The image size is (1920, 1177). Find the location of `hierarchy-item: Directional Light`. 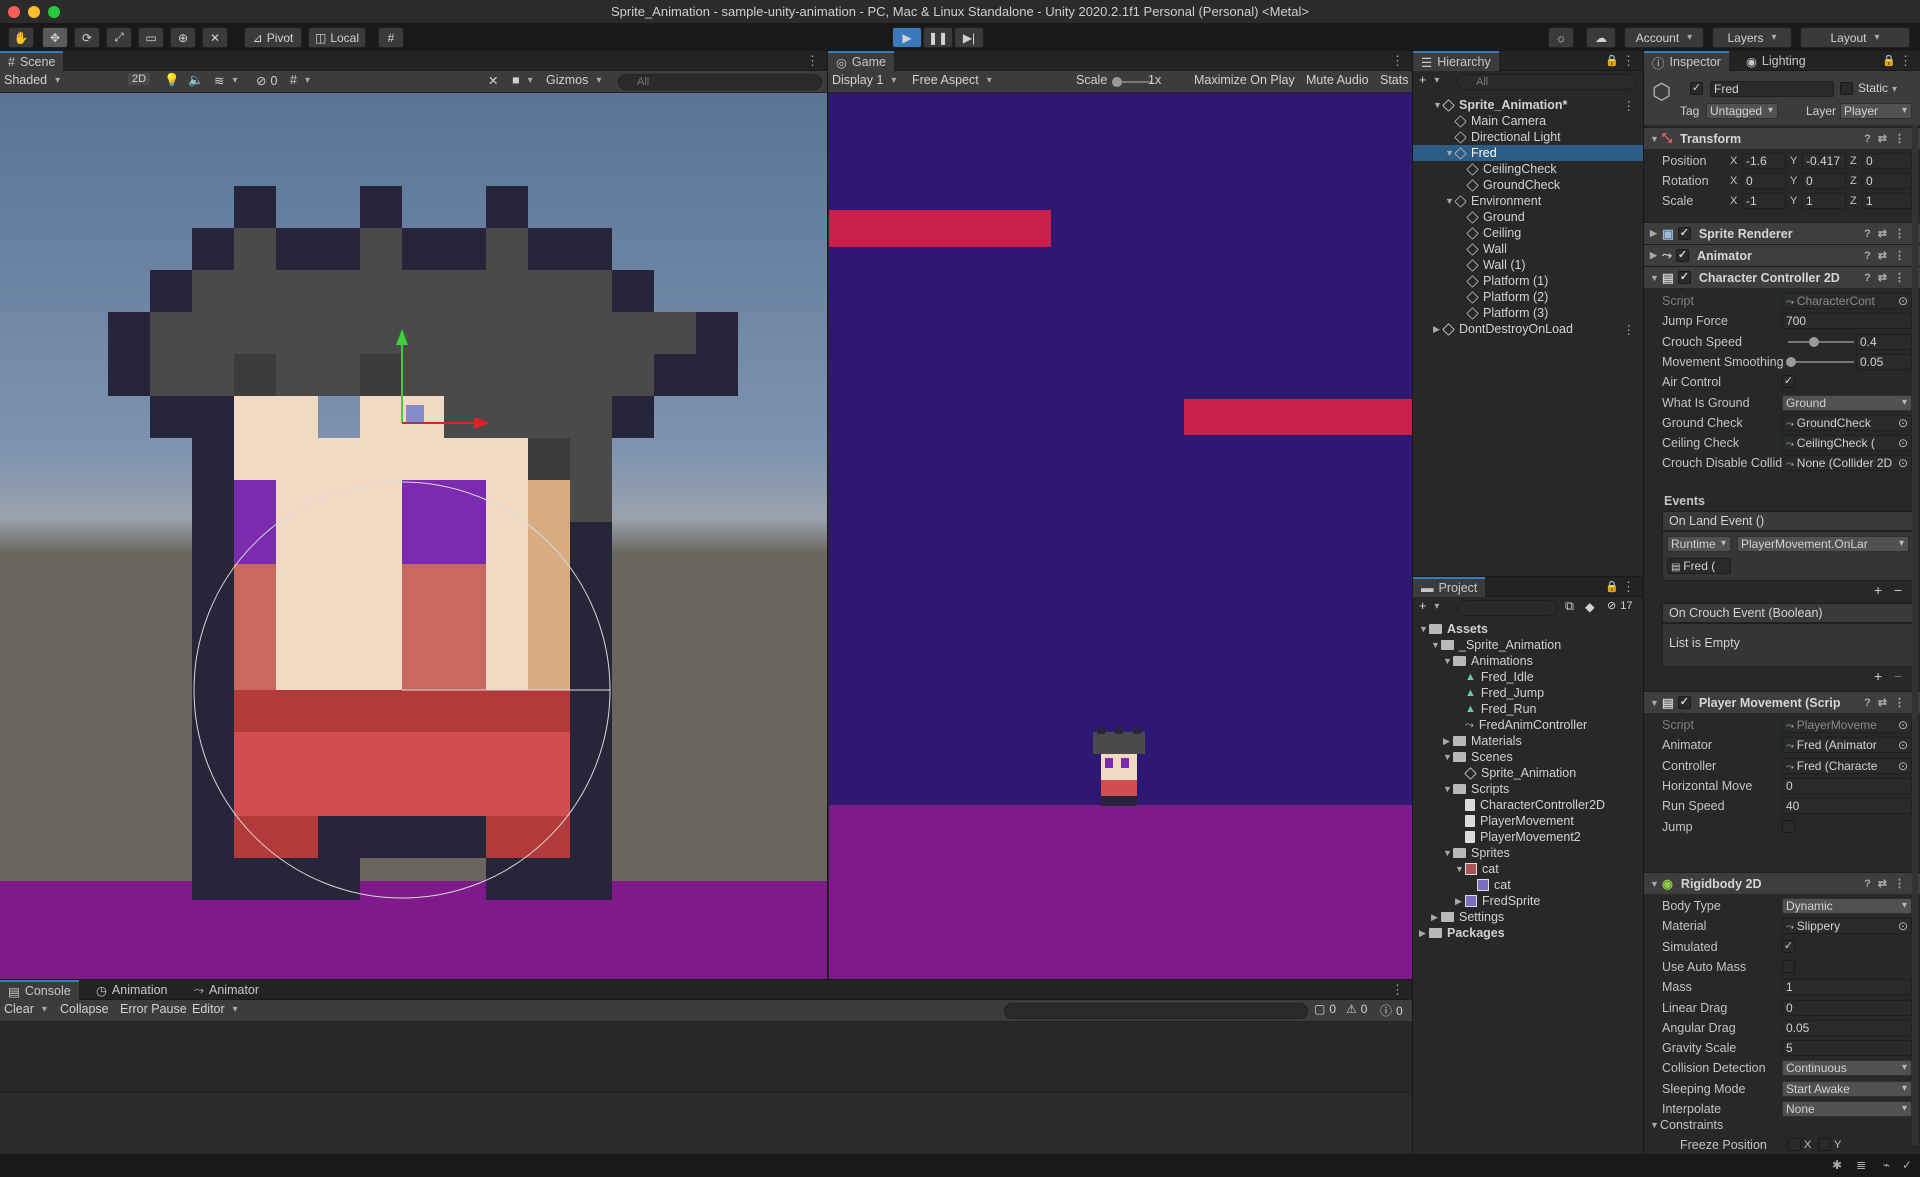

hierarchy-item: Directional Light is located at coordinates (1528, 137).